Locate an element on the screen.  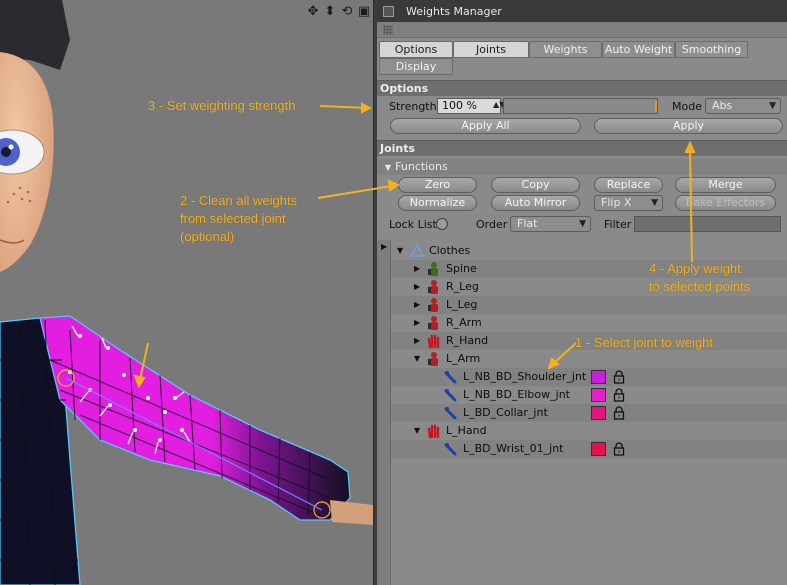
strength-slider-handle is located at coordinates (656, 106).